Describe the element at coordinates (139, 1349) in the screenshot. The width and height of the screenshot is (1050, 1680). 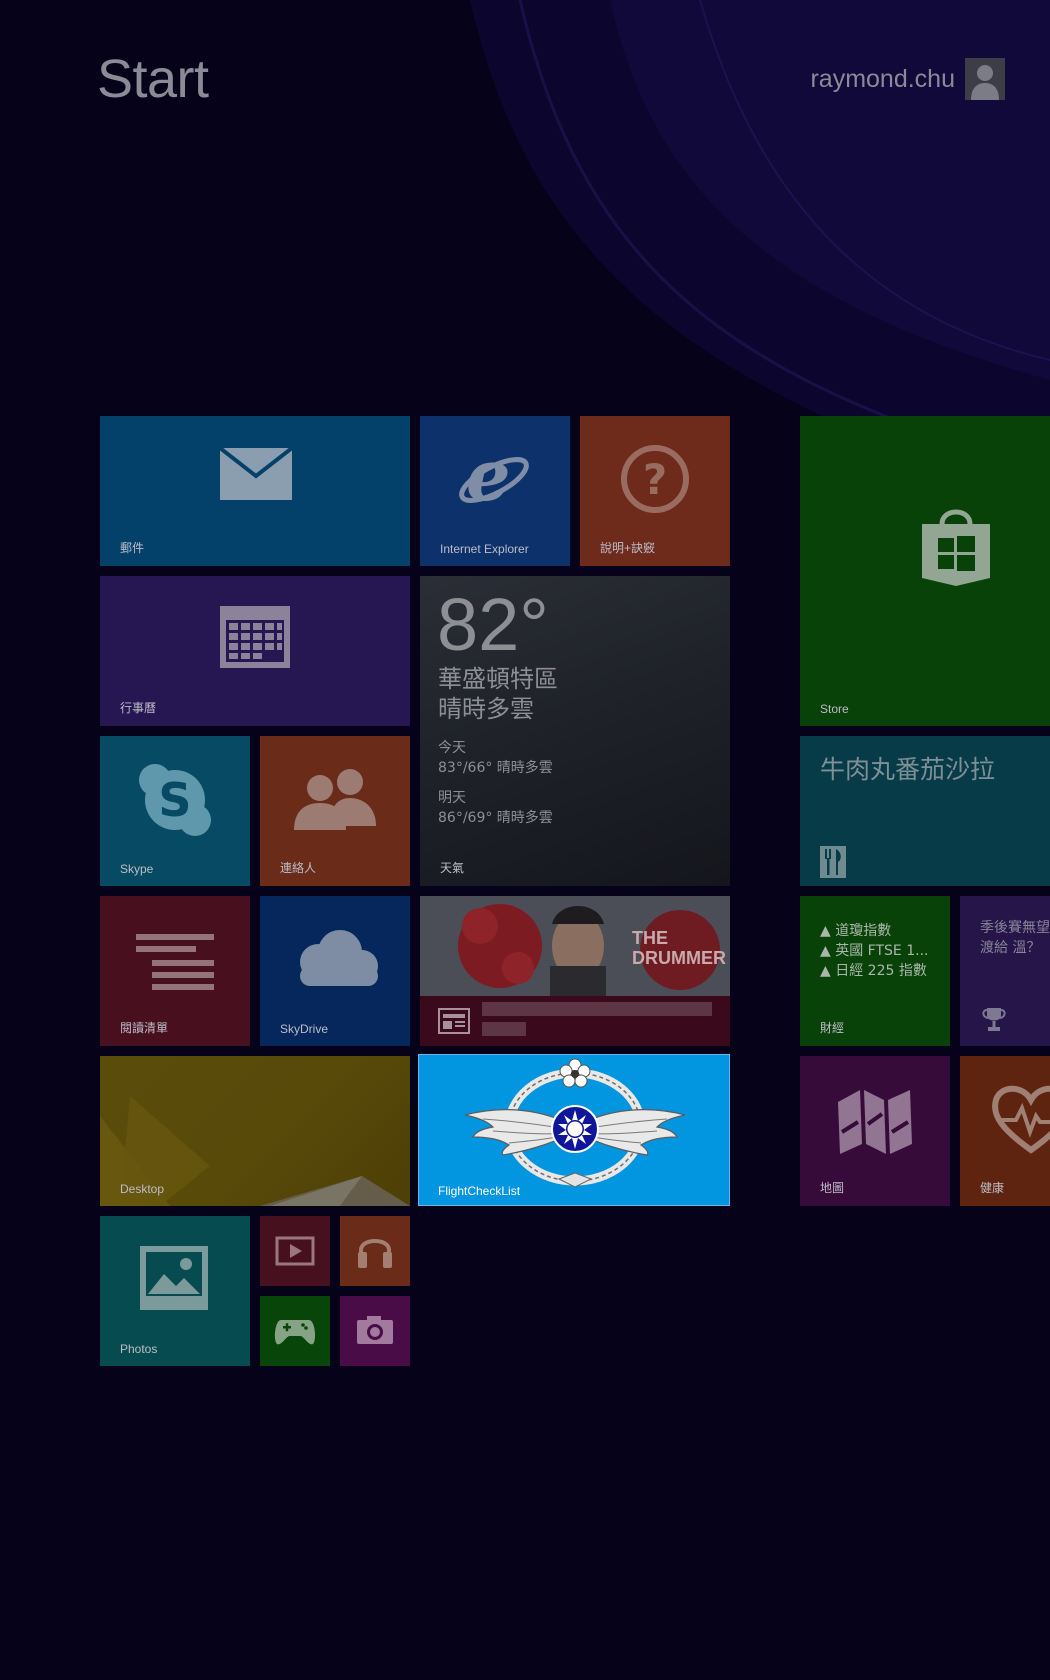
I see `tile-label: Photos` at that location.